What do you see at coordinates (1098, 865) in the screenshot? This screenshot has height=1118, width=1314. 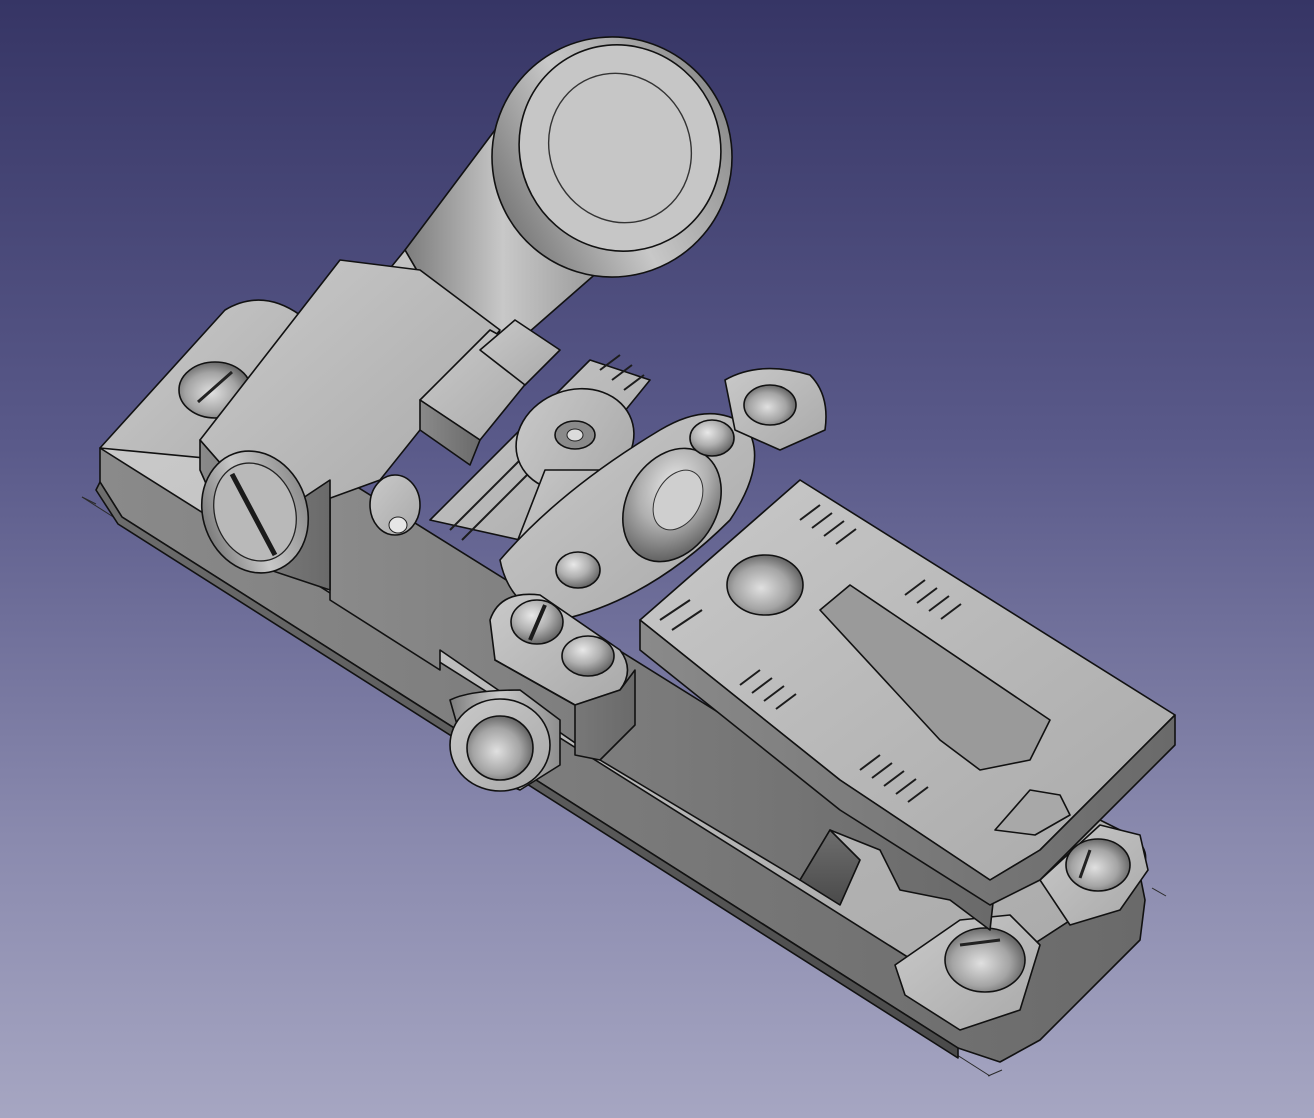 I see `screw-hole-right-top` at bounding box center [1098, 865].